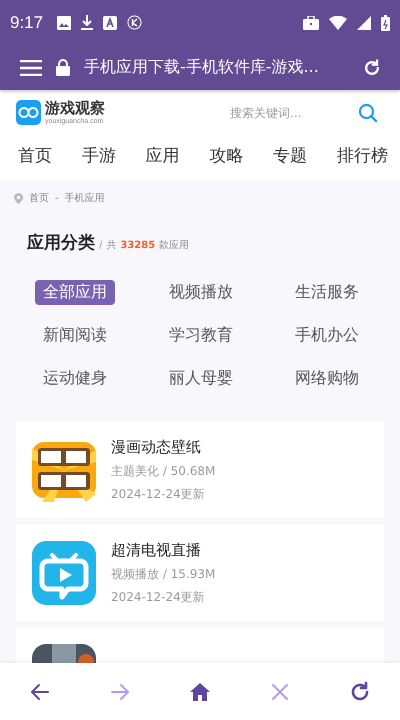 The image size is (400, 720). I want to click on circle-notification-icon, so click(134, 22).